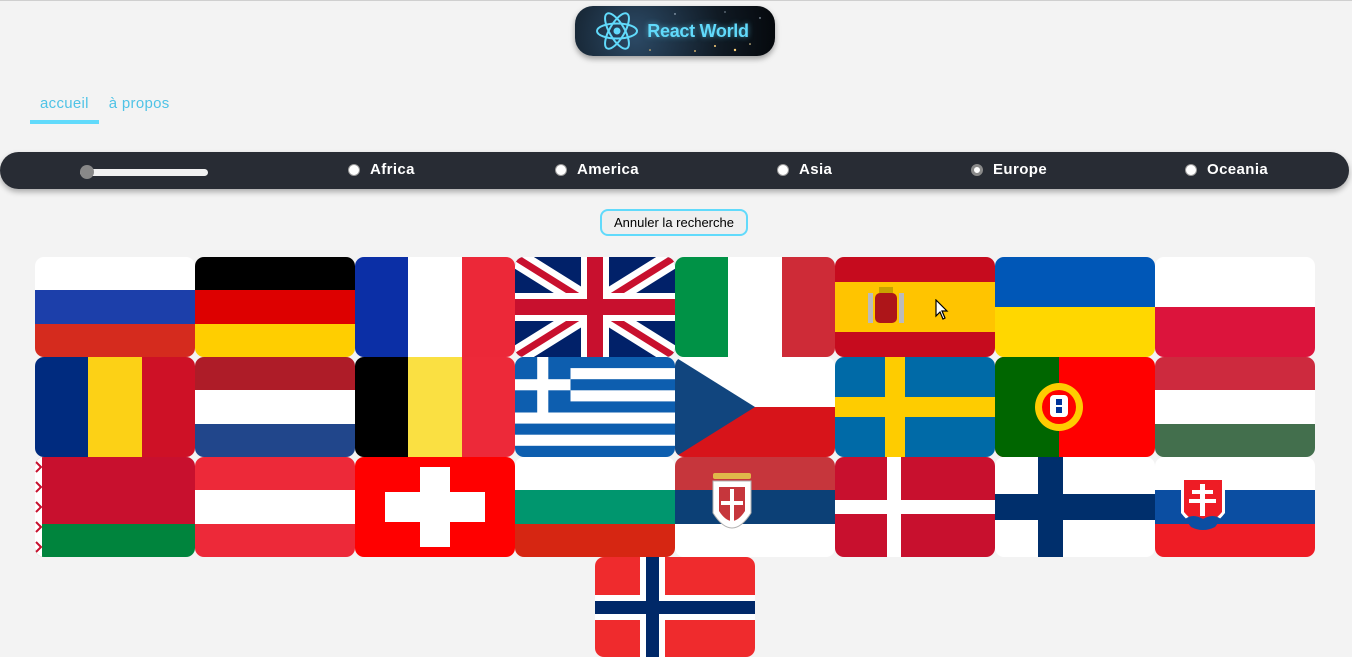 This screenshot has height=657, width=1352. What do you see at coordinates (674, 222) in the screenshot?
I see `cancel-search-button: Annuler la recherche` at bounding box center [674, 222].